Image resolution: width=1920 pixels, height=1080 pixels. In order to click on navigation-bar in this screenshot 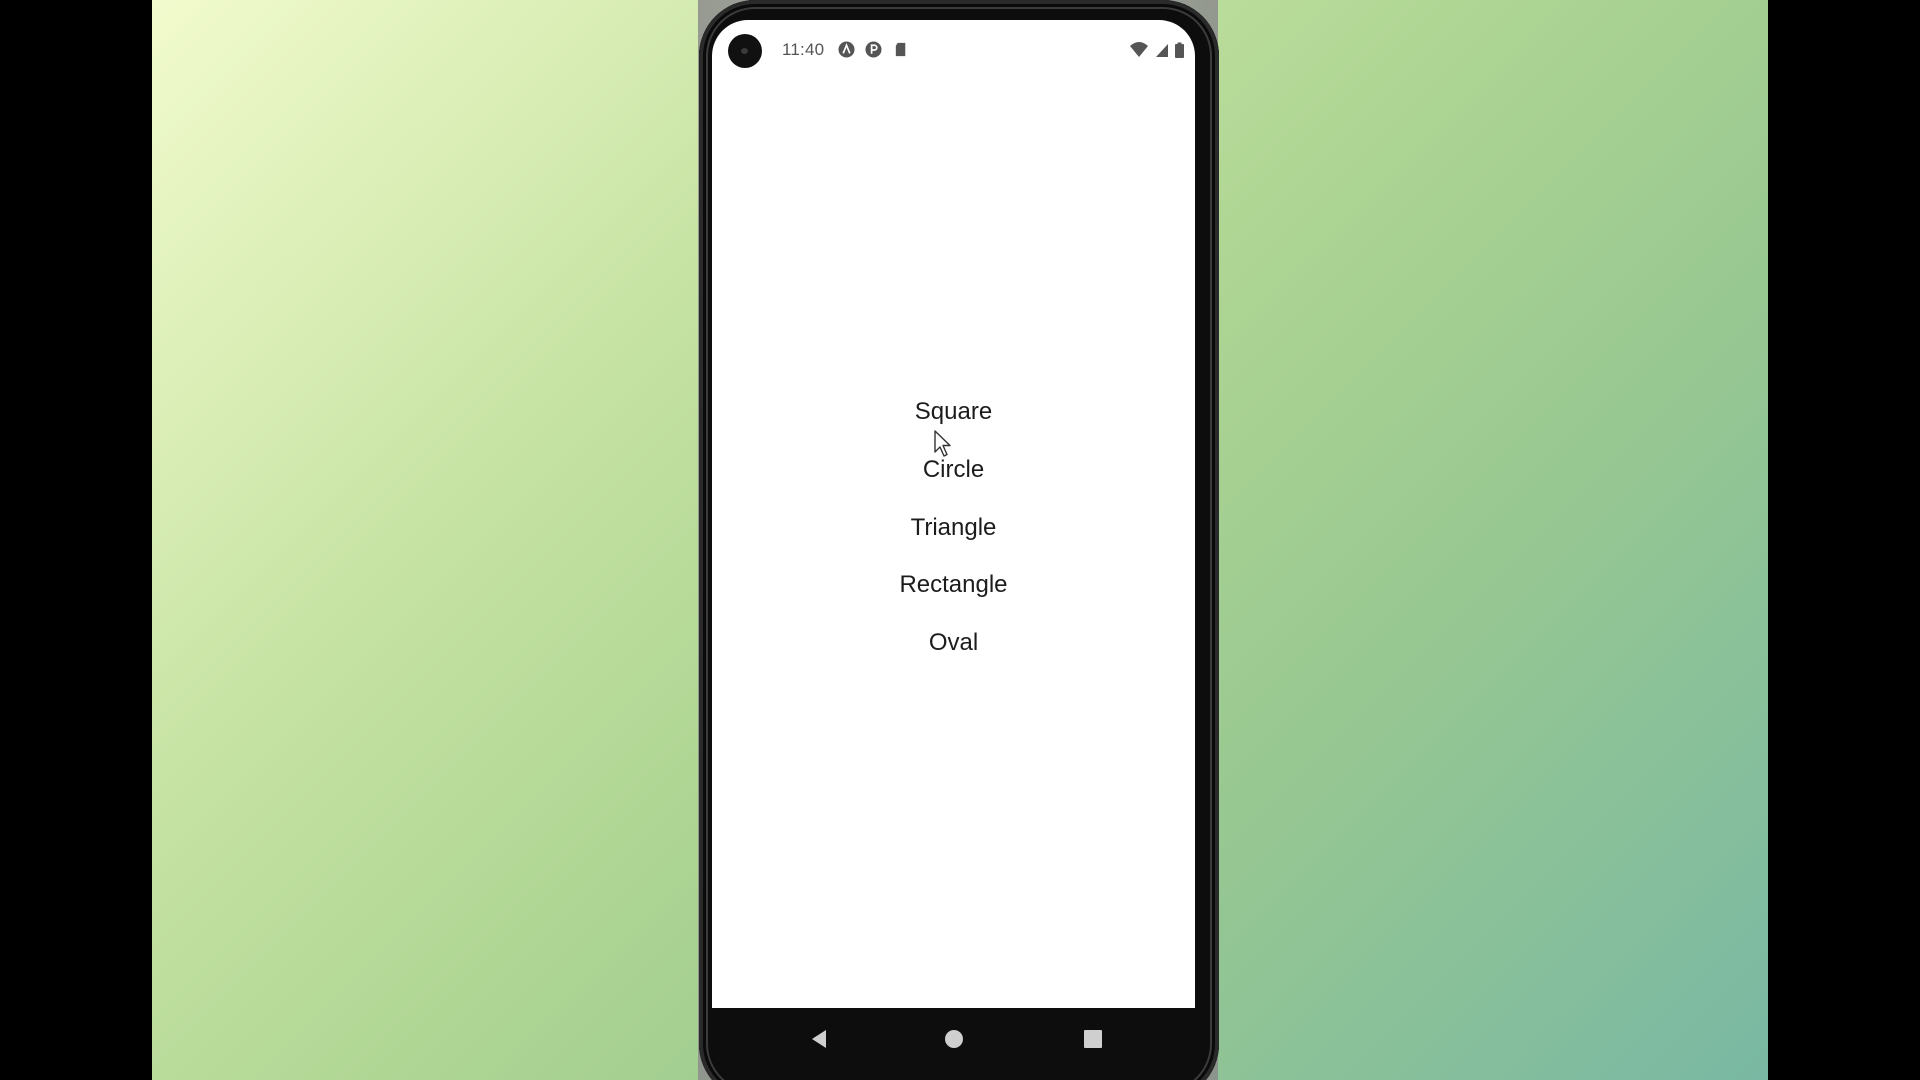, I will do `click(953, 1039)`.